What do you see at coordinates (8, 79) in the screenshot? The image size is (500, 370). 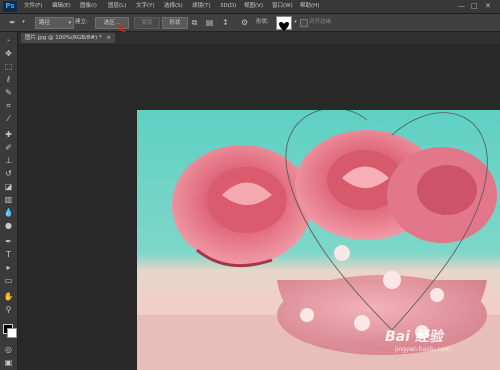 I see `lasso-tool-icon: ℓ` at bounding box center [8, 79].